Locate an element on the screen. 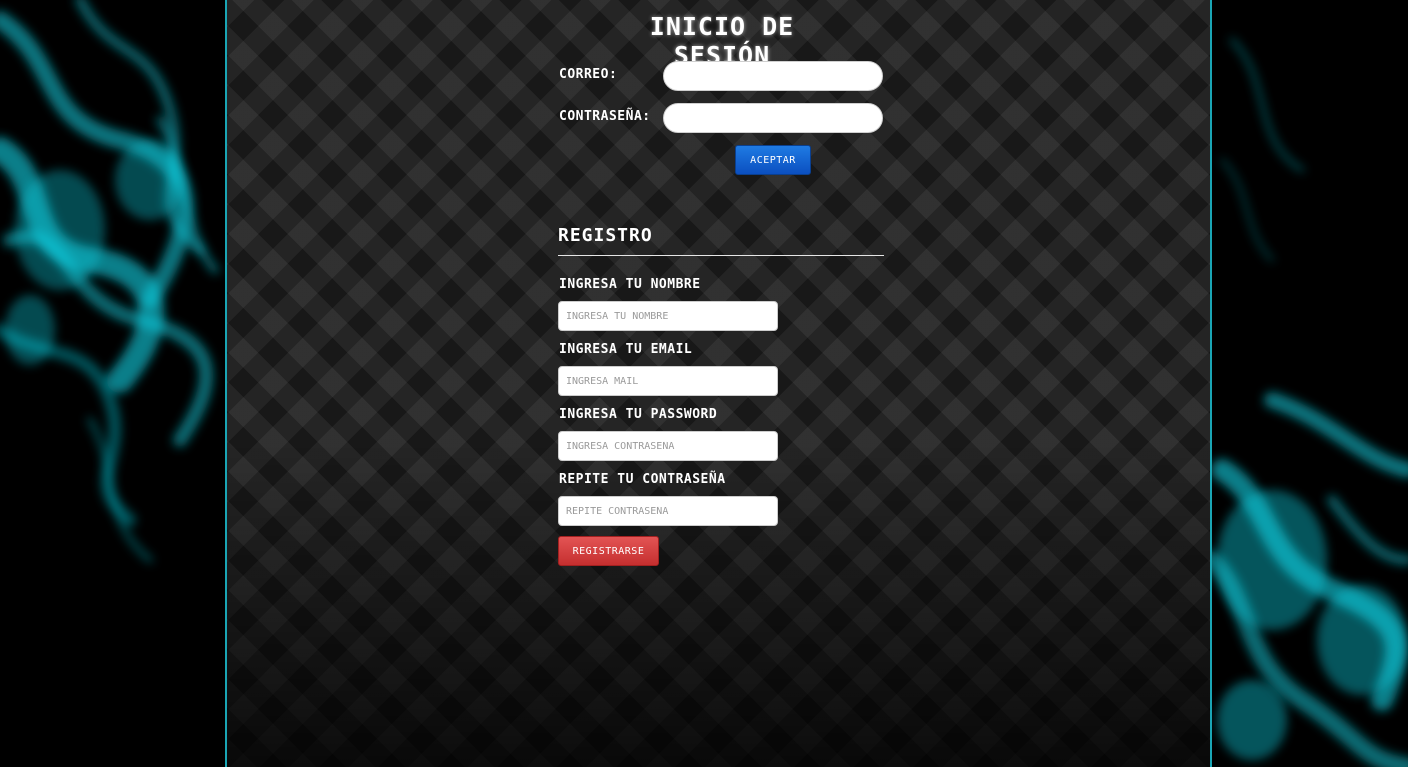 This screenshot has width=1408, height=767. login-password-input is located at coordinates (773, 118).